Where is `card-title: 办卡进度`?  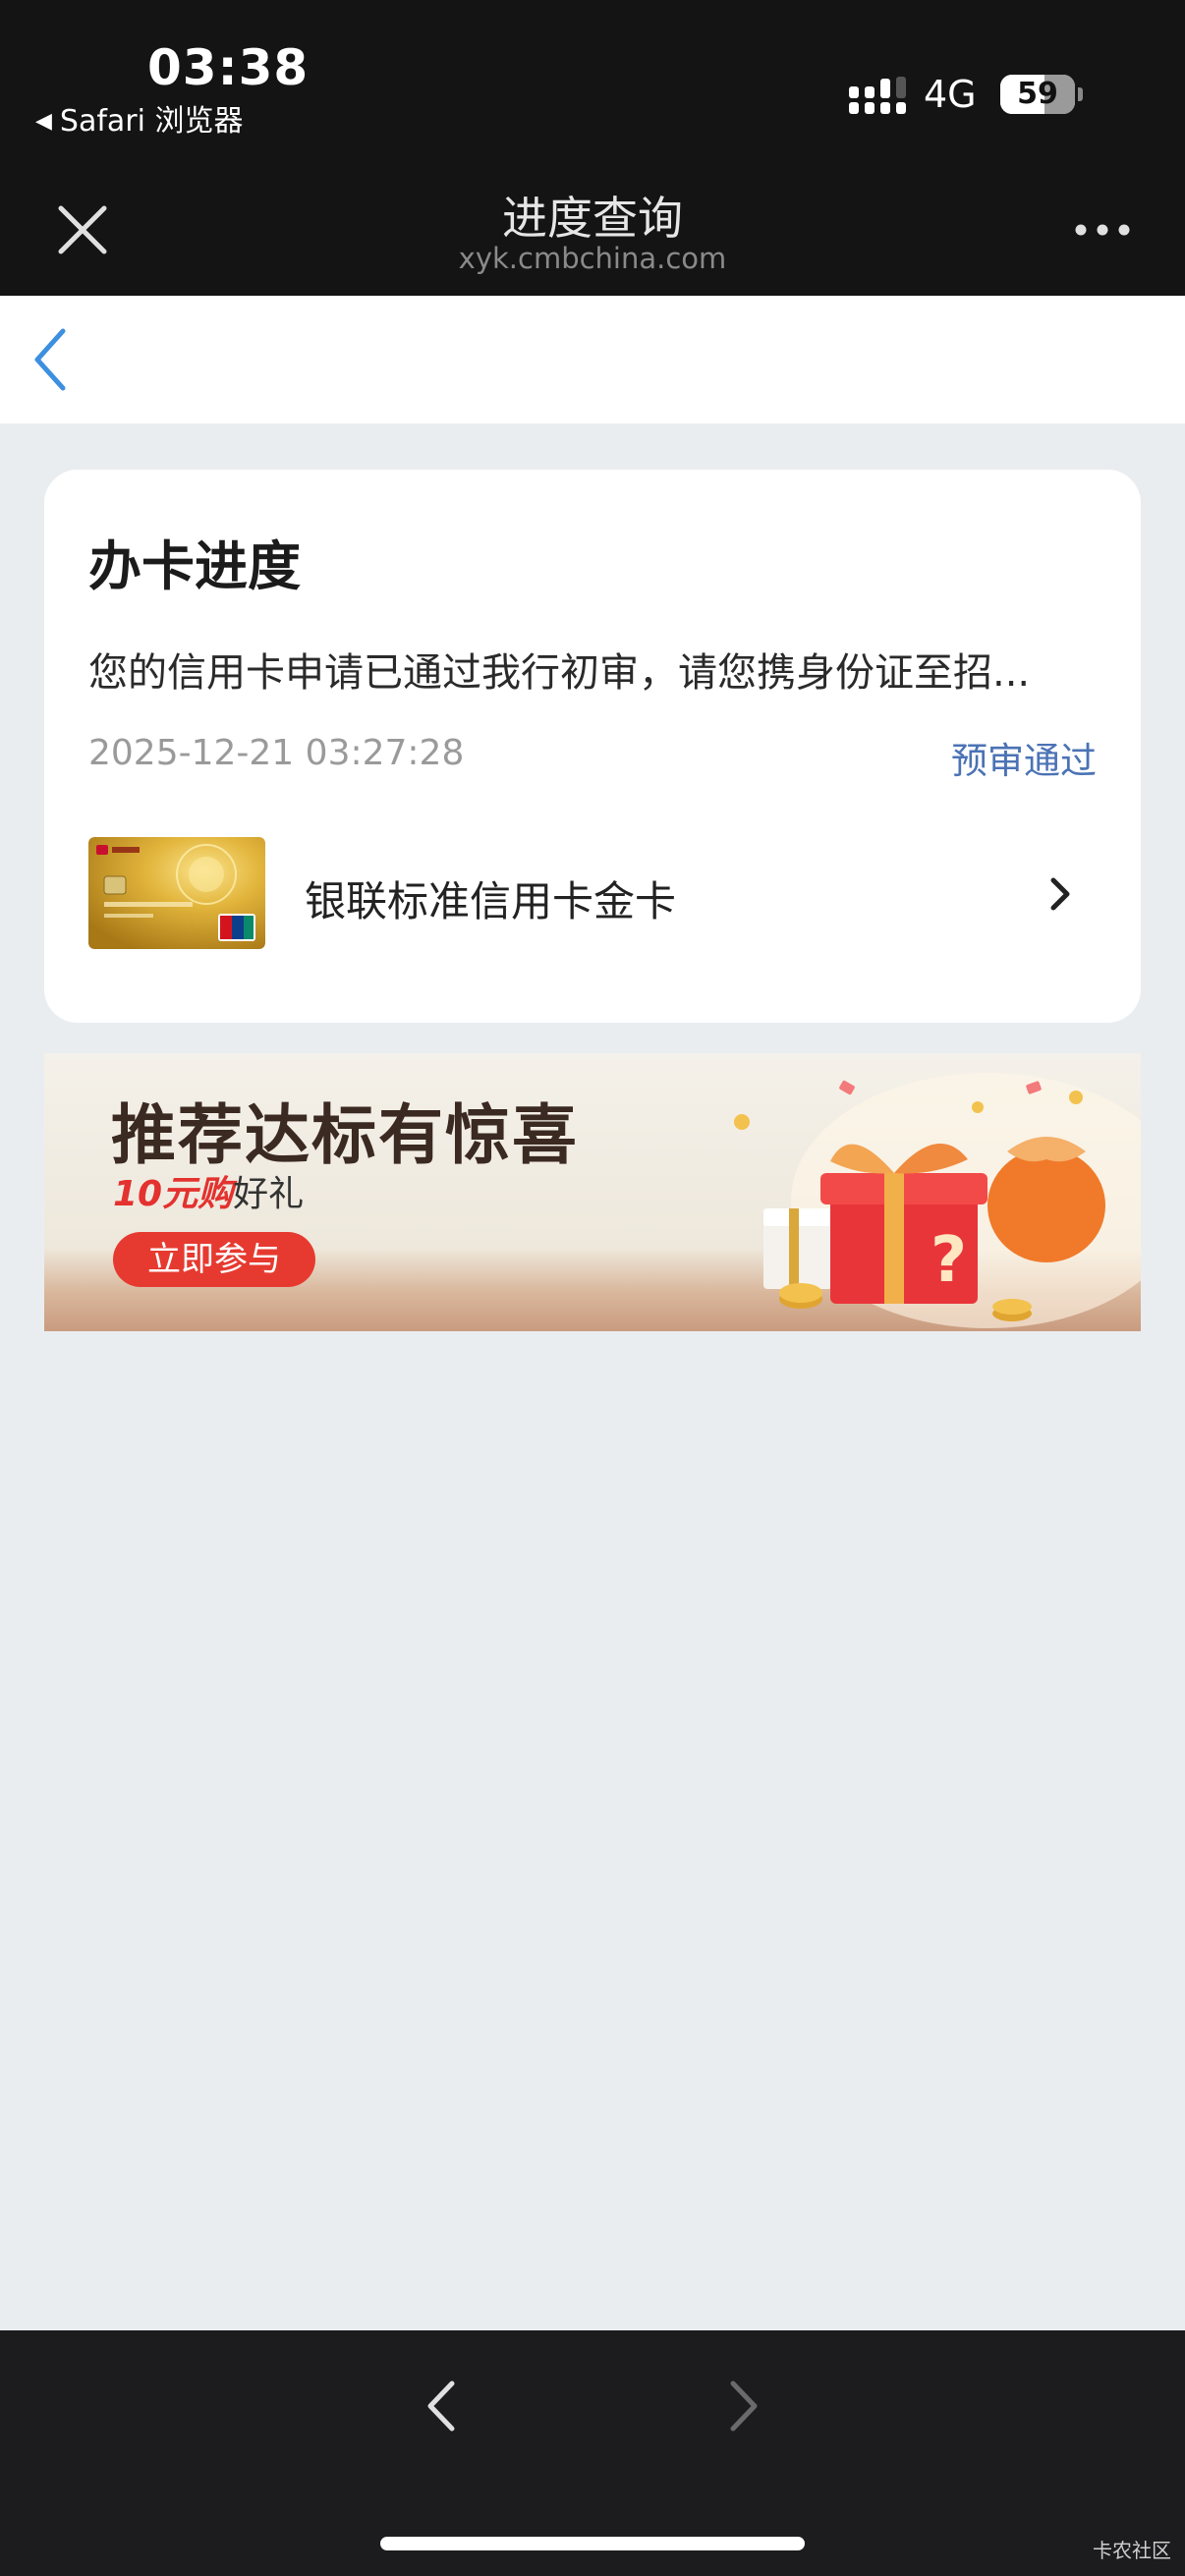
card-title: 办卡进度 is located at coordinates (195, 566).